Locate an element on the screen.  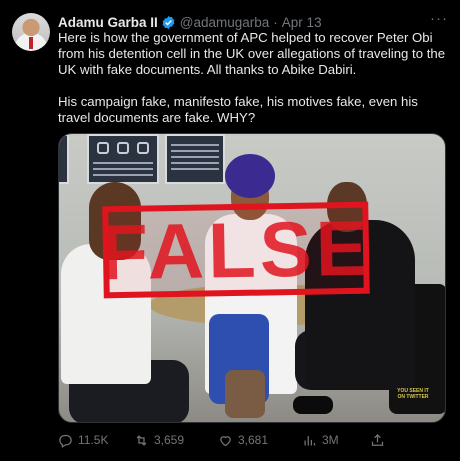
tweet-header: Adamu Garba II @adamugarba · Apr 13 ··· is located at coordinates (253, 21).